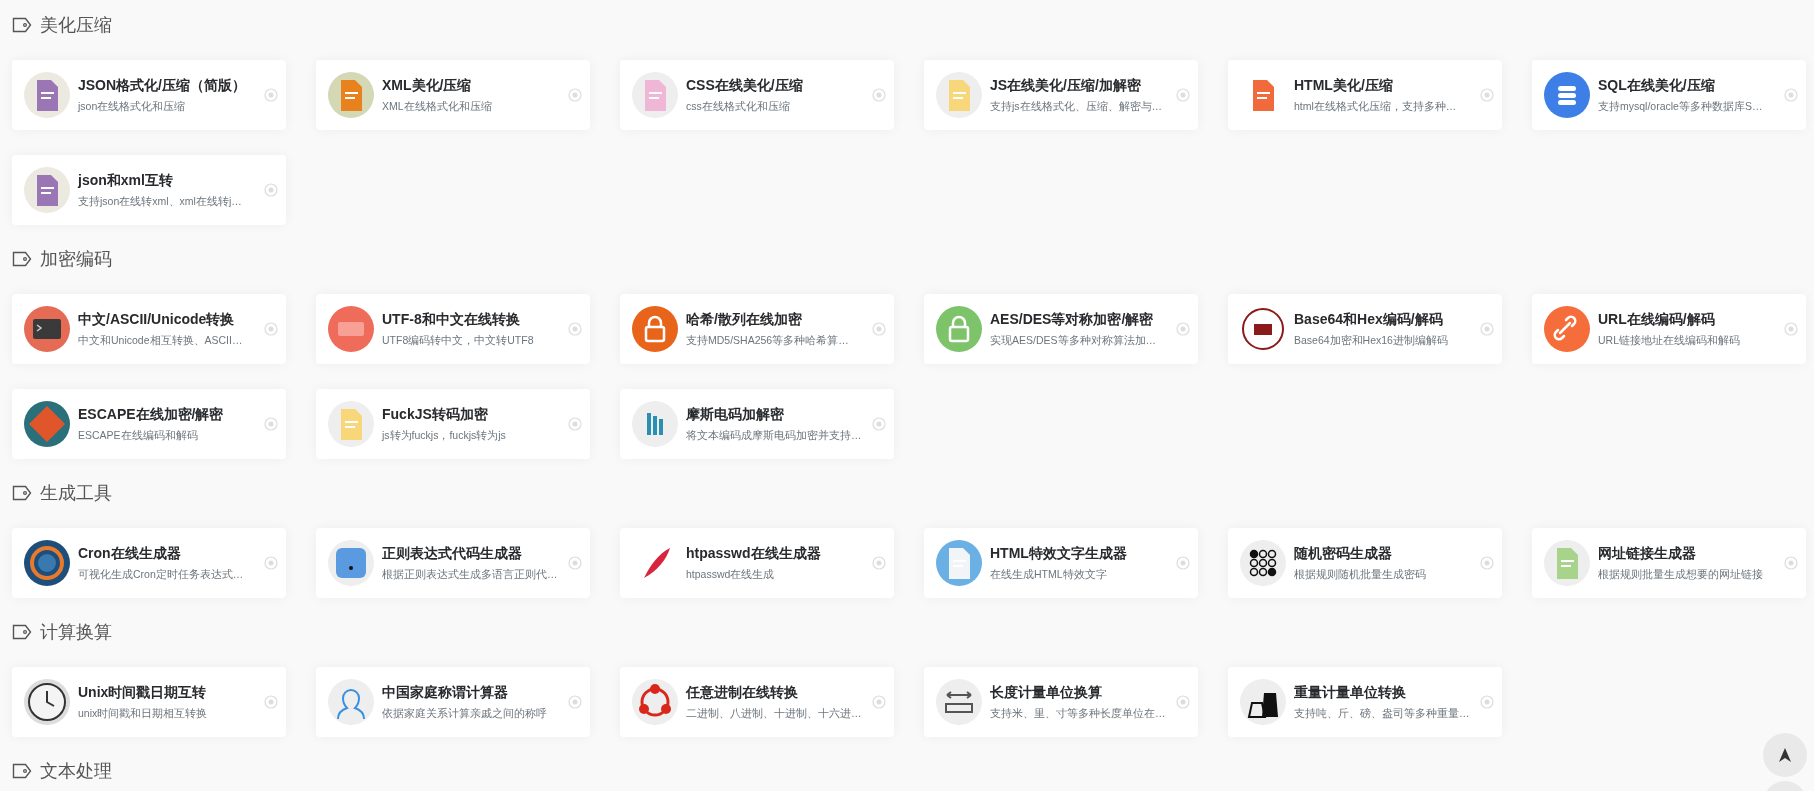  Describe the element at coordinates (1343, 86) in the screenshot. I see `tool-title: HTML美化/压缩` at that location.